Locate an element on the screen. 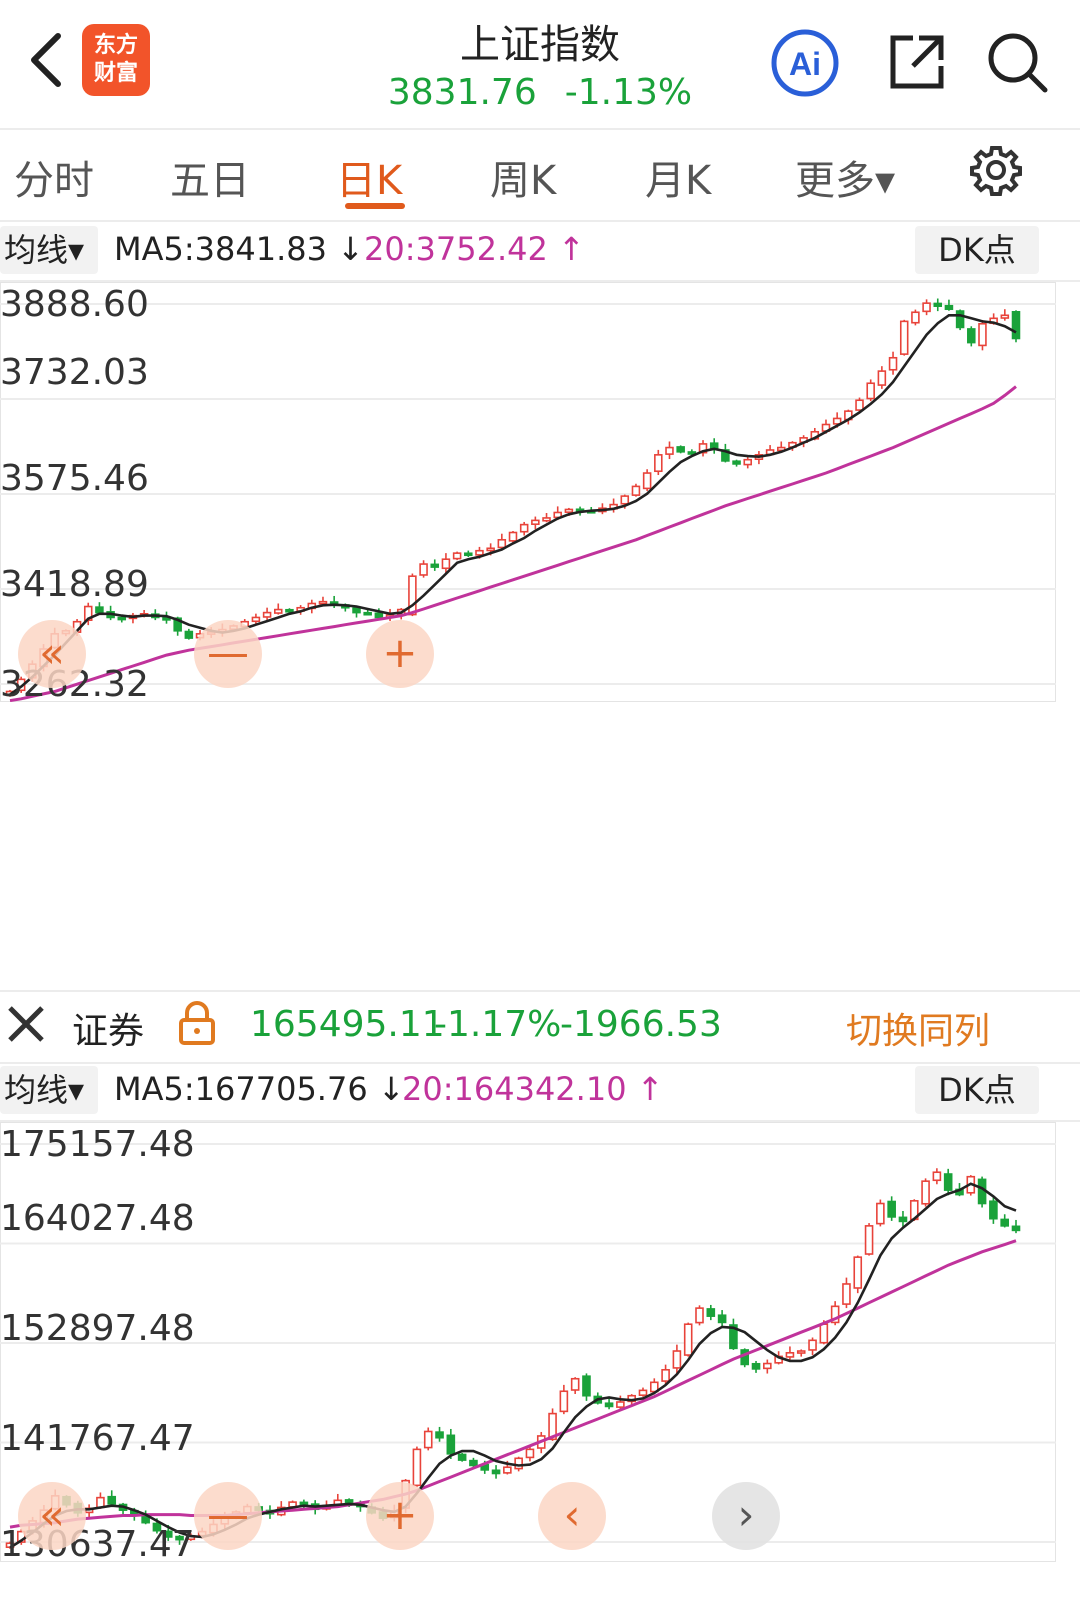 The width and height of the screenshot is (1080, 1604). sector-zoom-out-button: — is located at coordinates (228, 1516).